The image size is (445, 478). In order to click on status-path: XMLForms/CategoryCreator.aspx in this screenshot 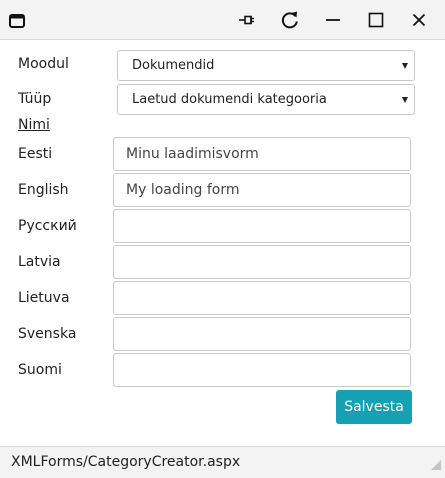, I will do `click(126, 462)`.